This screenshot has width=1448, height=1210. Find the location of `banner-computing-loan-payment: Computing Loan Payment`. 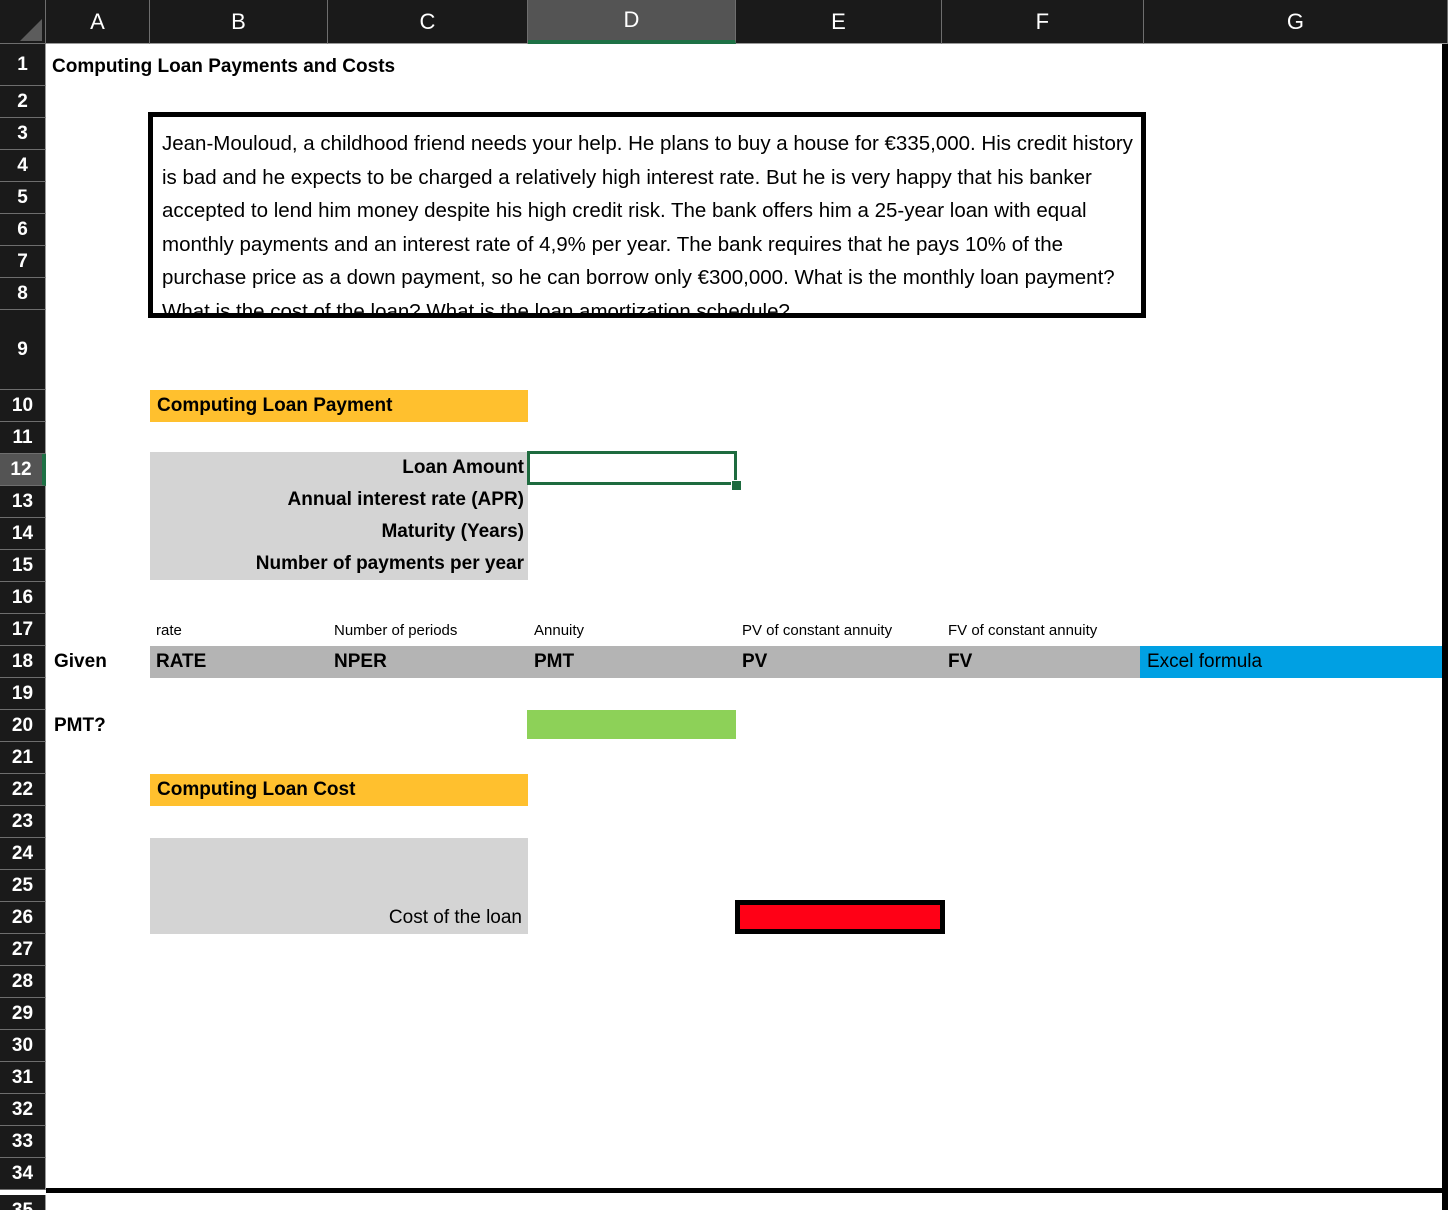

banner-computing-loan-payment: Computing Loan Payment is located at coordinates (339, 406).